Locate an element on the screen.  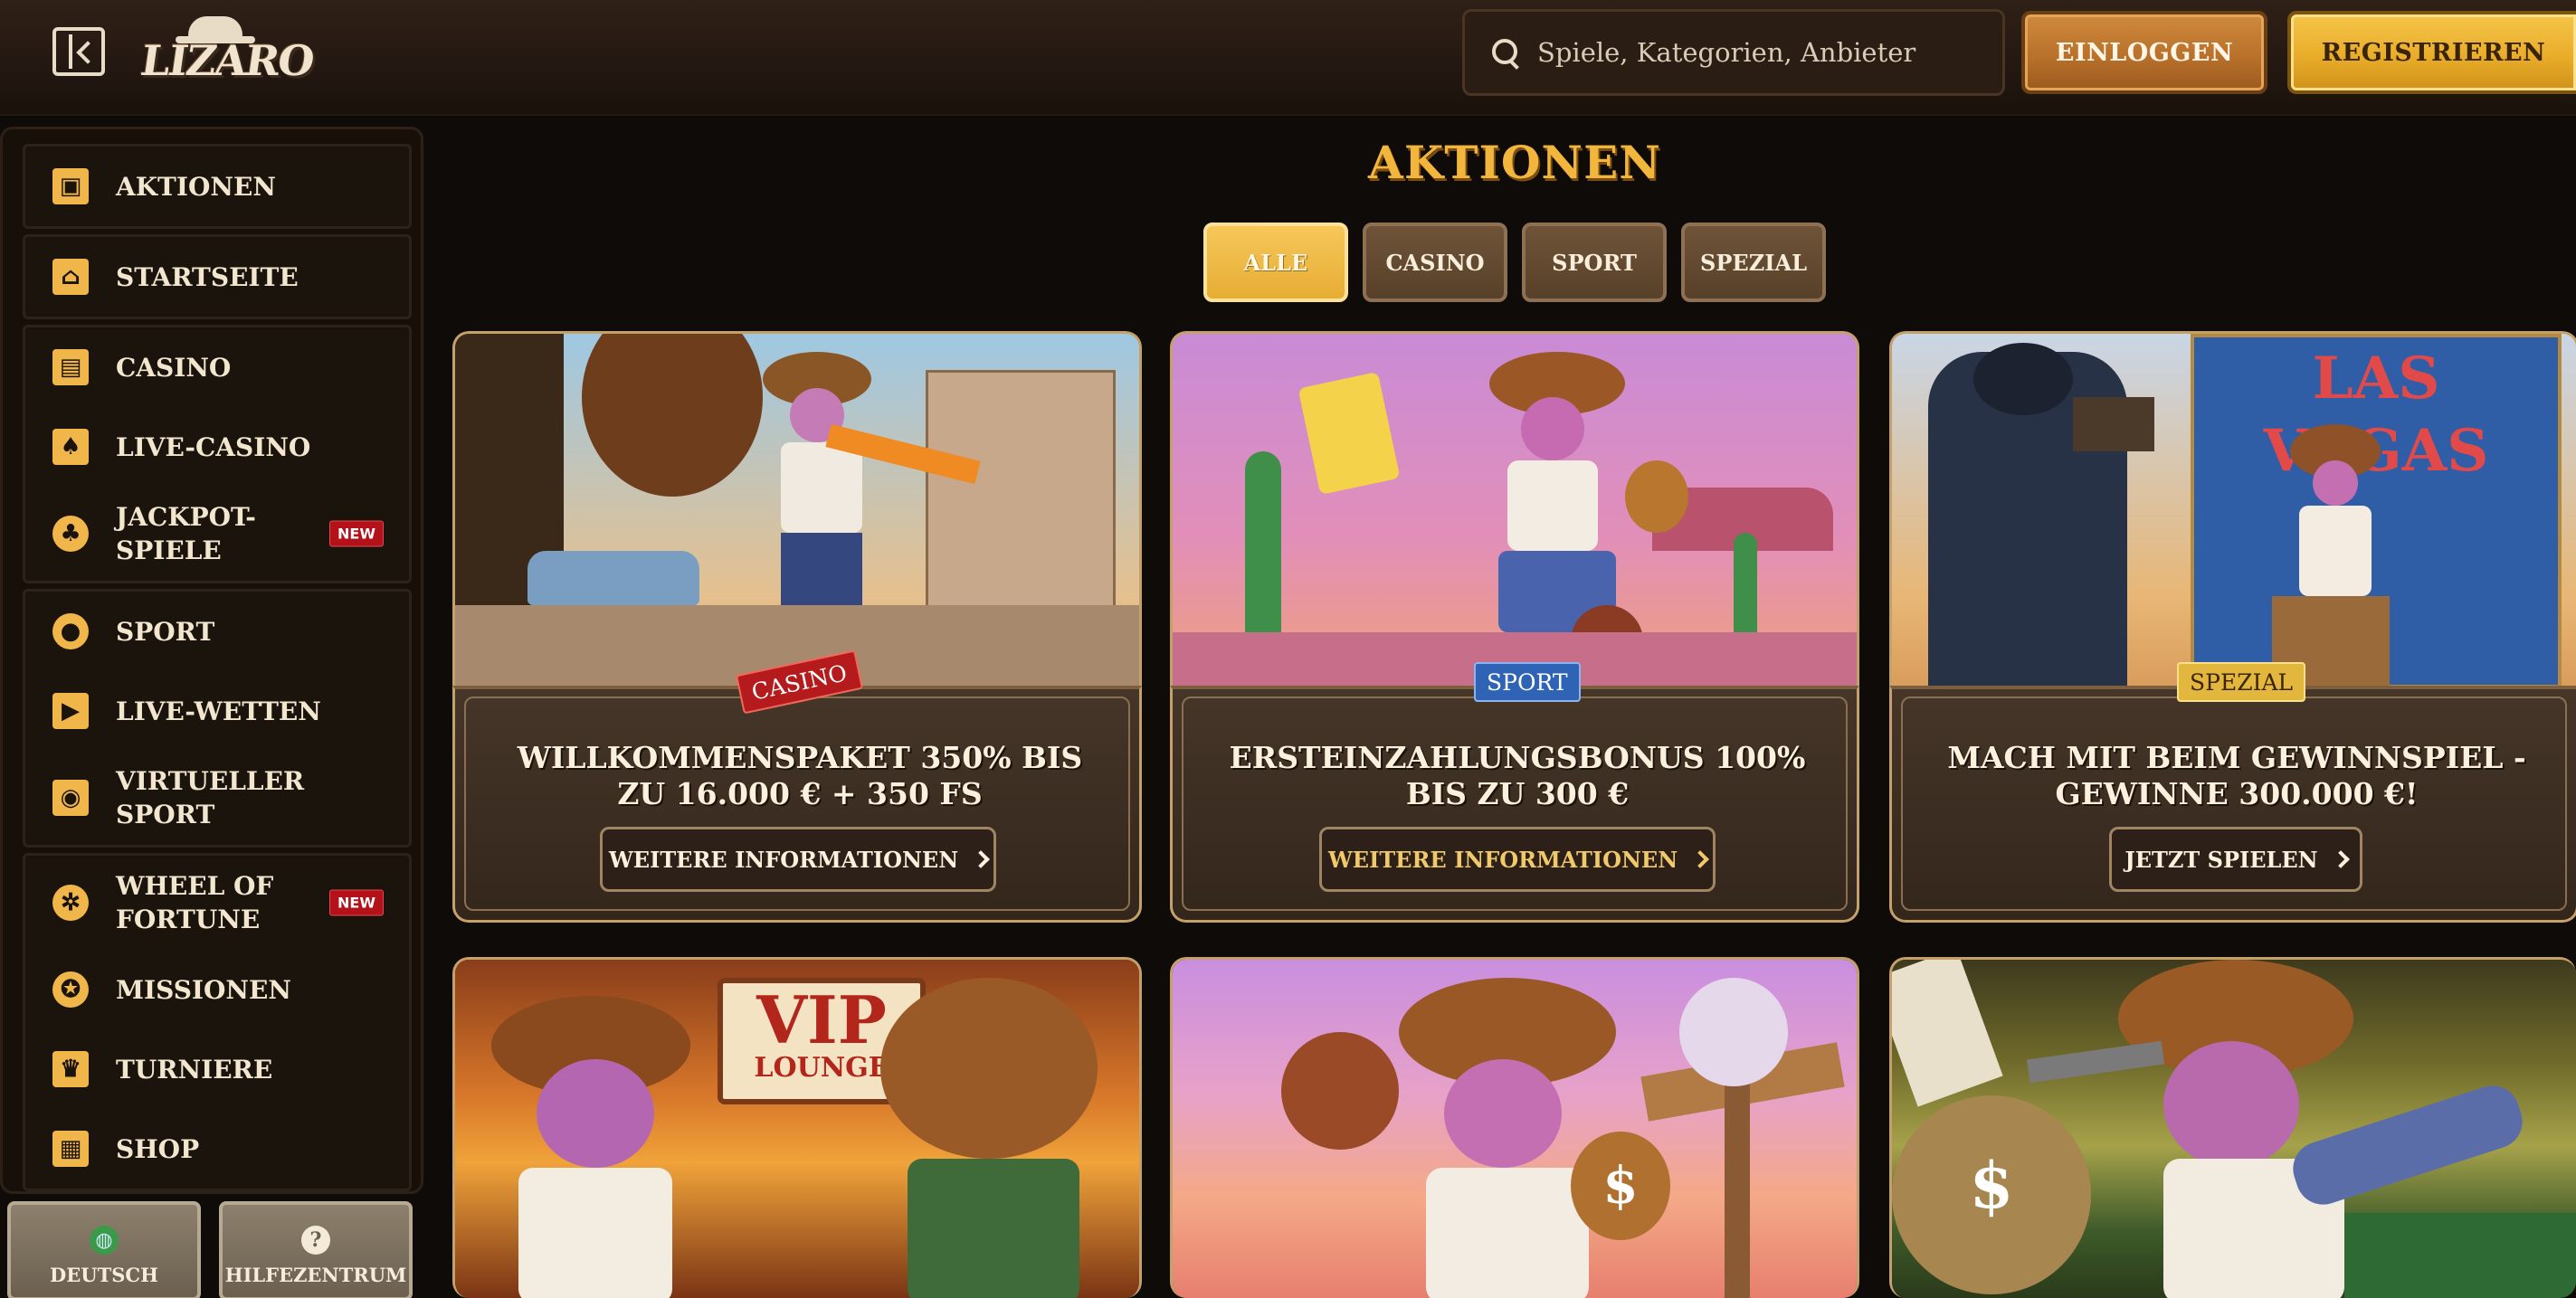
slot-machine-icon: ▤ is located at coordinates (70, 367).